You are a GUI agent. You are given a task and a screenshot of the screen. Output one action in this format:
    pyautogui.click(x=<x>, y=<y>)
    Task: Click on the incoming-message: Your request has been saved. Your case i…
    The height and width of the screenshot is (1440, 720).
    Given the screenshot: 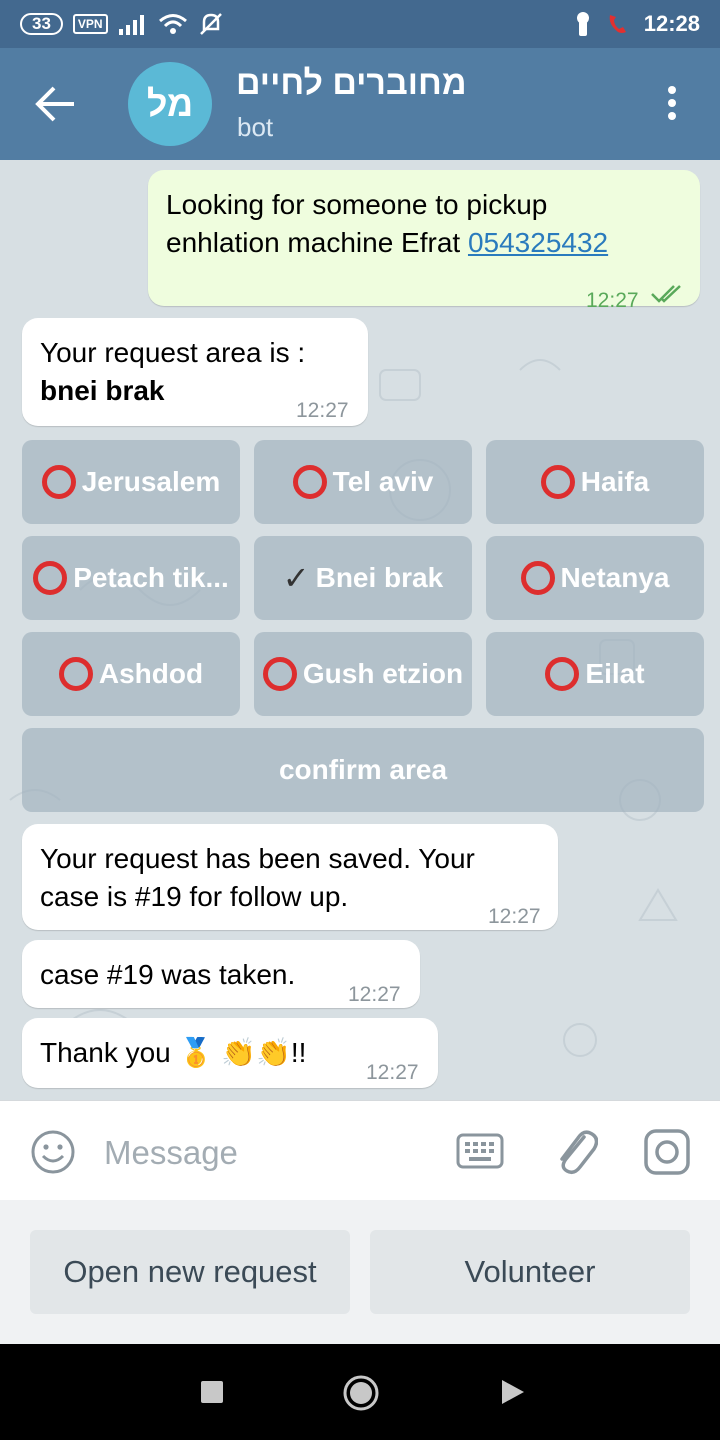 What is the action you would take?
    pyautogui.click(x=290, y=877)
    